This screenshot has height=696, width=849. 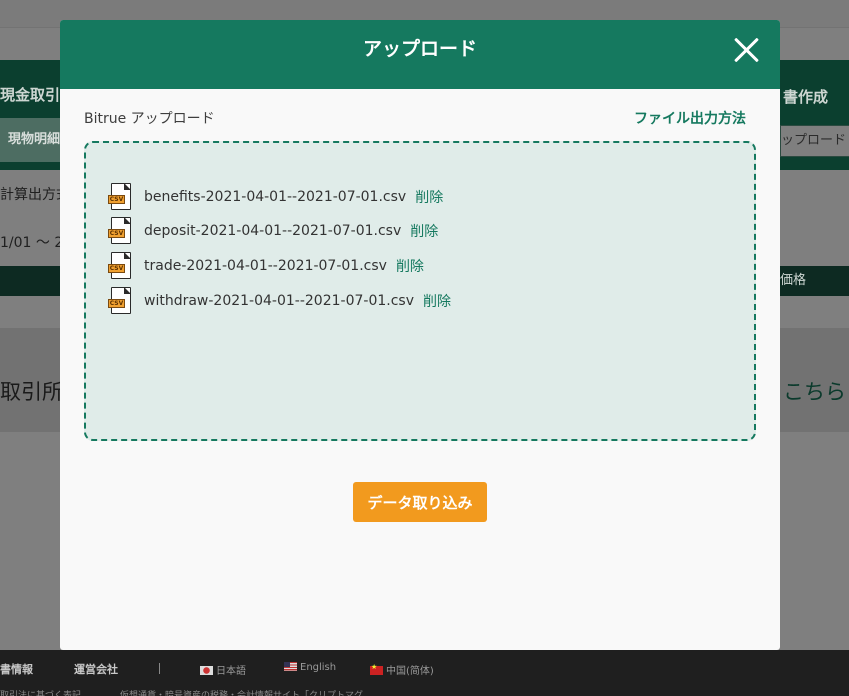 What do you see at coordinates (30, 140) in the screenshot?
I see `background-sub-button-left: 現物明細` at bounding box center [30, 140].